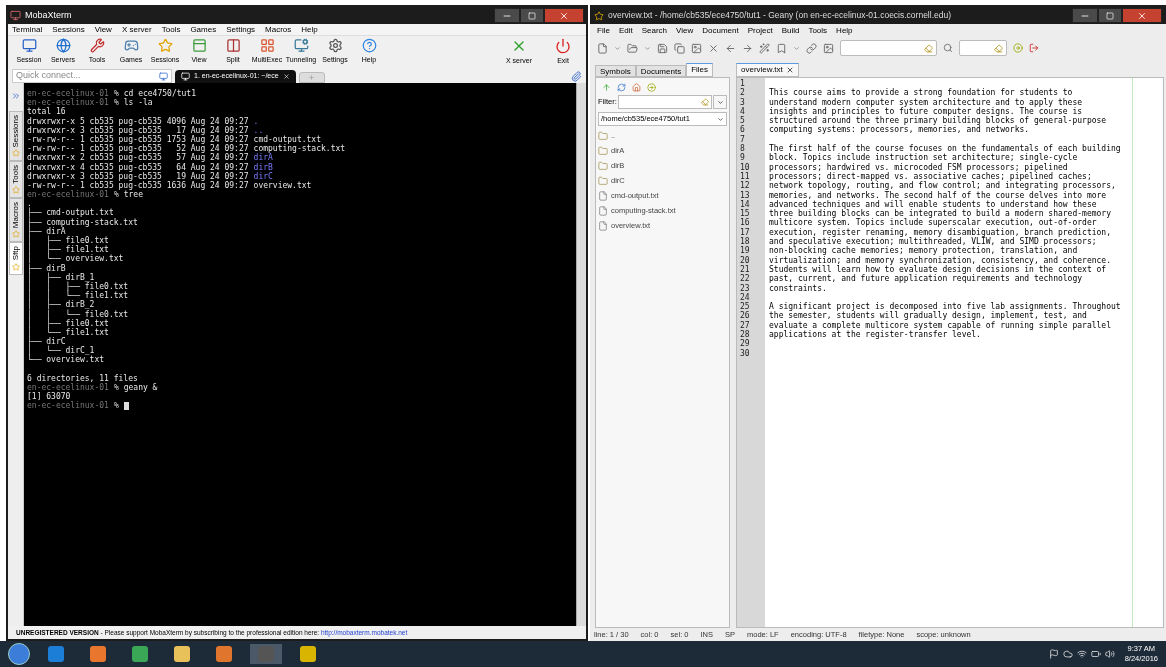 The width and height of the screenshot is (1166, 667). I want to click on flag-icon, so click(1053, 654).